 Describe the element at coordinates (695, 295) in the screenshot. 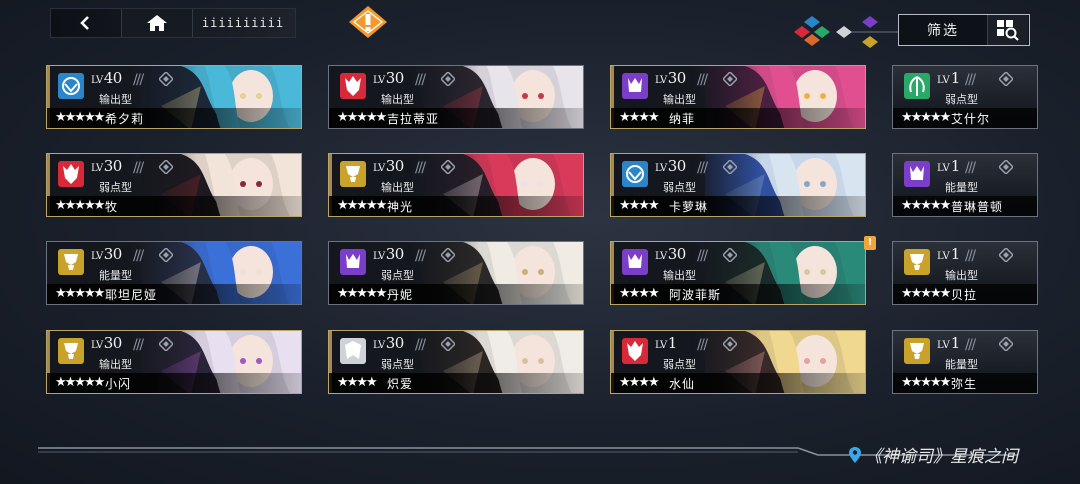

I see `character-name: 阿波菲斯` at that location.